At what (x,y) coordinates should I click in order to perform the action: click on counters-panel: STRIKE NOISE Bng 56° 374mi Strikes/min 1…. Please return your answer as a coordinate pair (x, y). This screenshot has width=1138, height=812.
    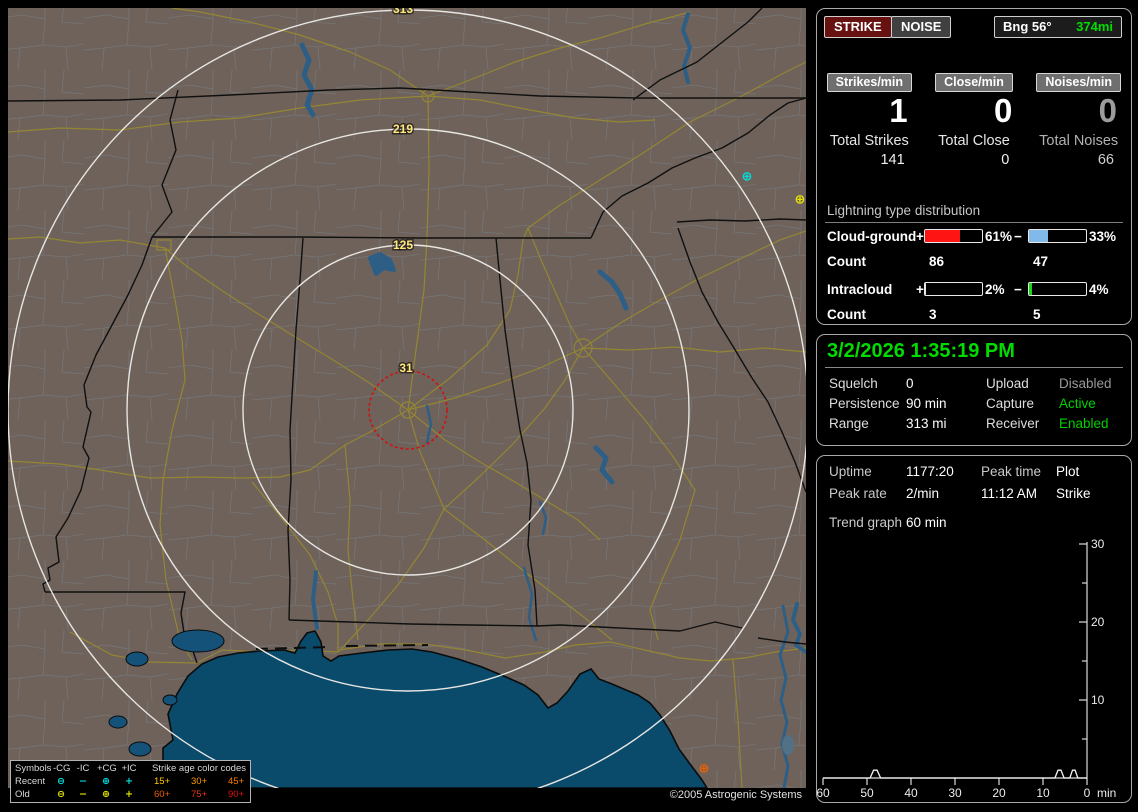
    Looking at the image, I should click on (974, 166).